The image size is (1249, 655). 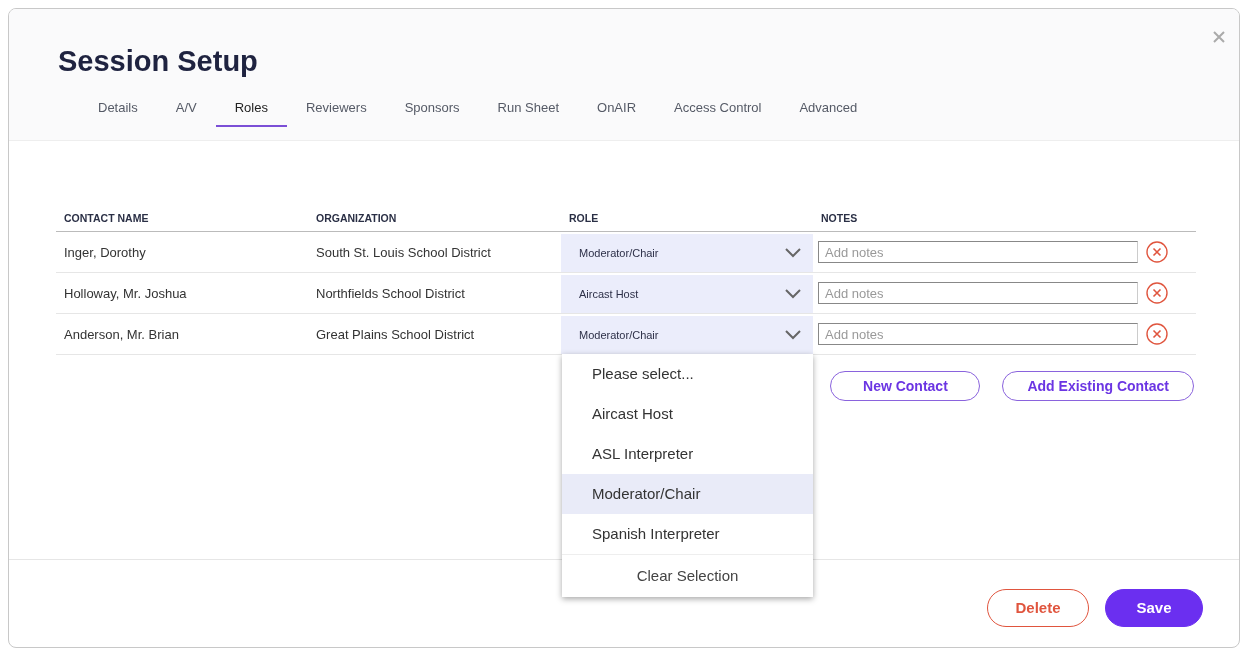 I want to click on role-dropdown: Aircast Host, so click(x=687, y=293).